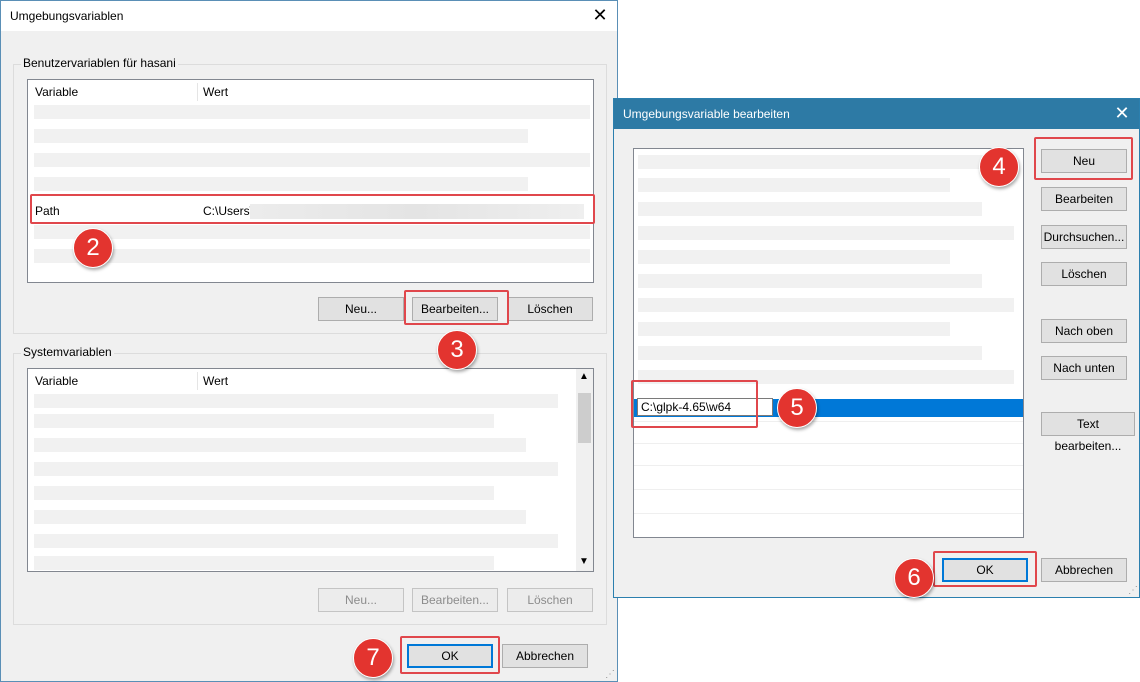 The width and height of the screenshot is (1140, 682). Describe the element at coordinates (228, 211) in the screenshot. I see `path-row-value: C:\Users\` at that location.